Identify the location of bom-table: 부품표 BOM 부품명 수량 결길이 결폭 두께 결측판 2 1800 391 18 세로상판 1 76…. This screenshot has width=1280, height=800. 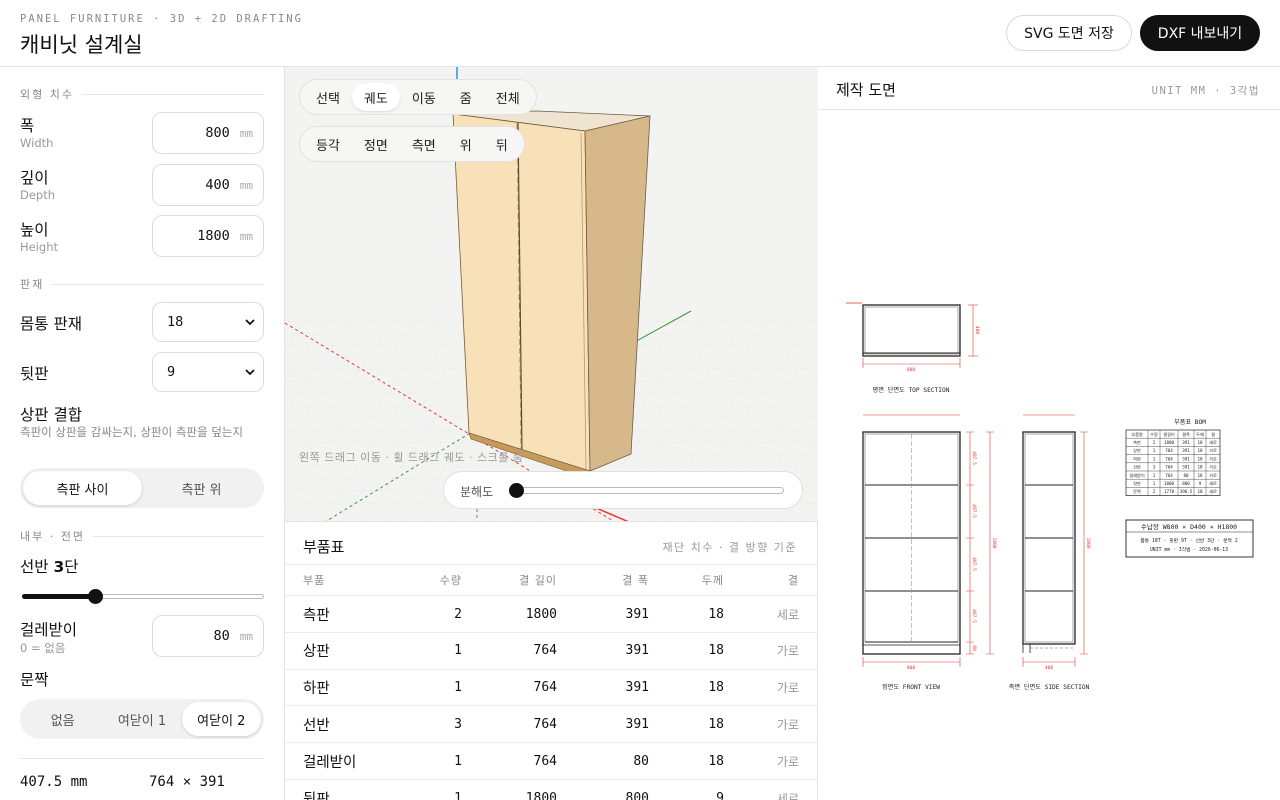
(1173, 457).